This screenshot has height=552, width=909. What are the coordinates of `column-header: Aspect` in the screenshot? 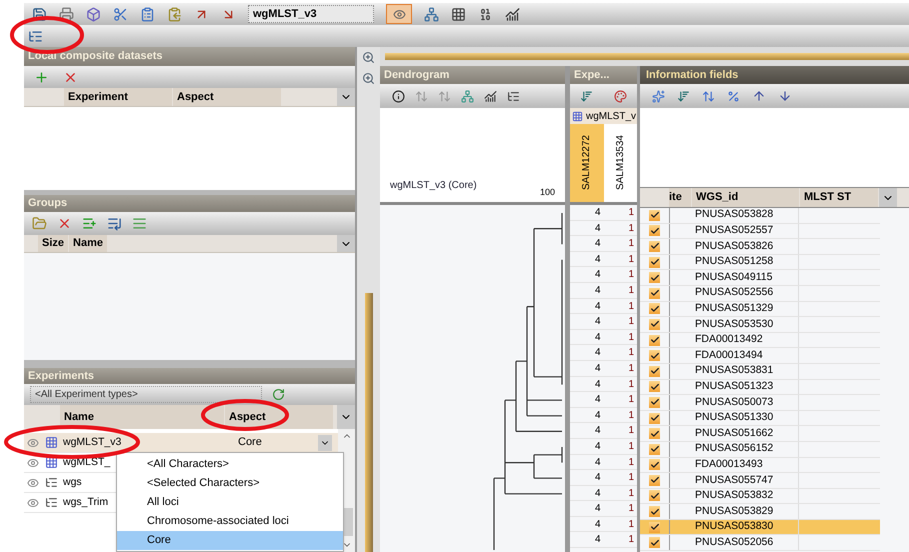 It's located at (227, 97).